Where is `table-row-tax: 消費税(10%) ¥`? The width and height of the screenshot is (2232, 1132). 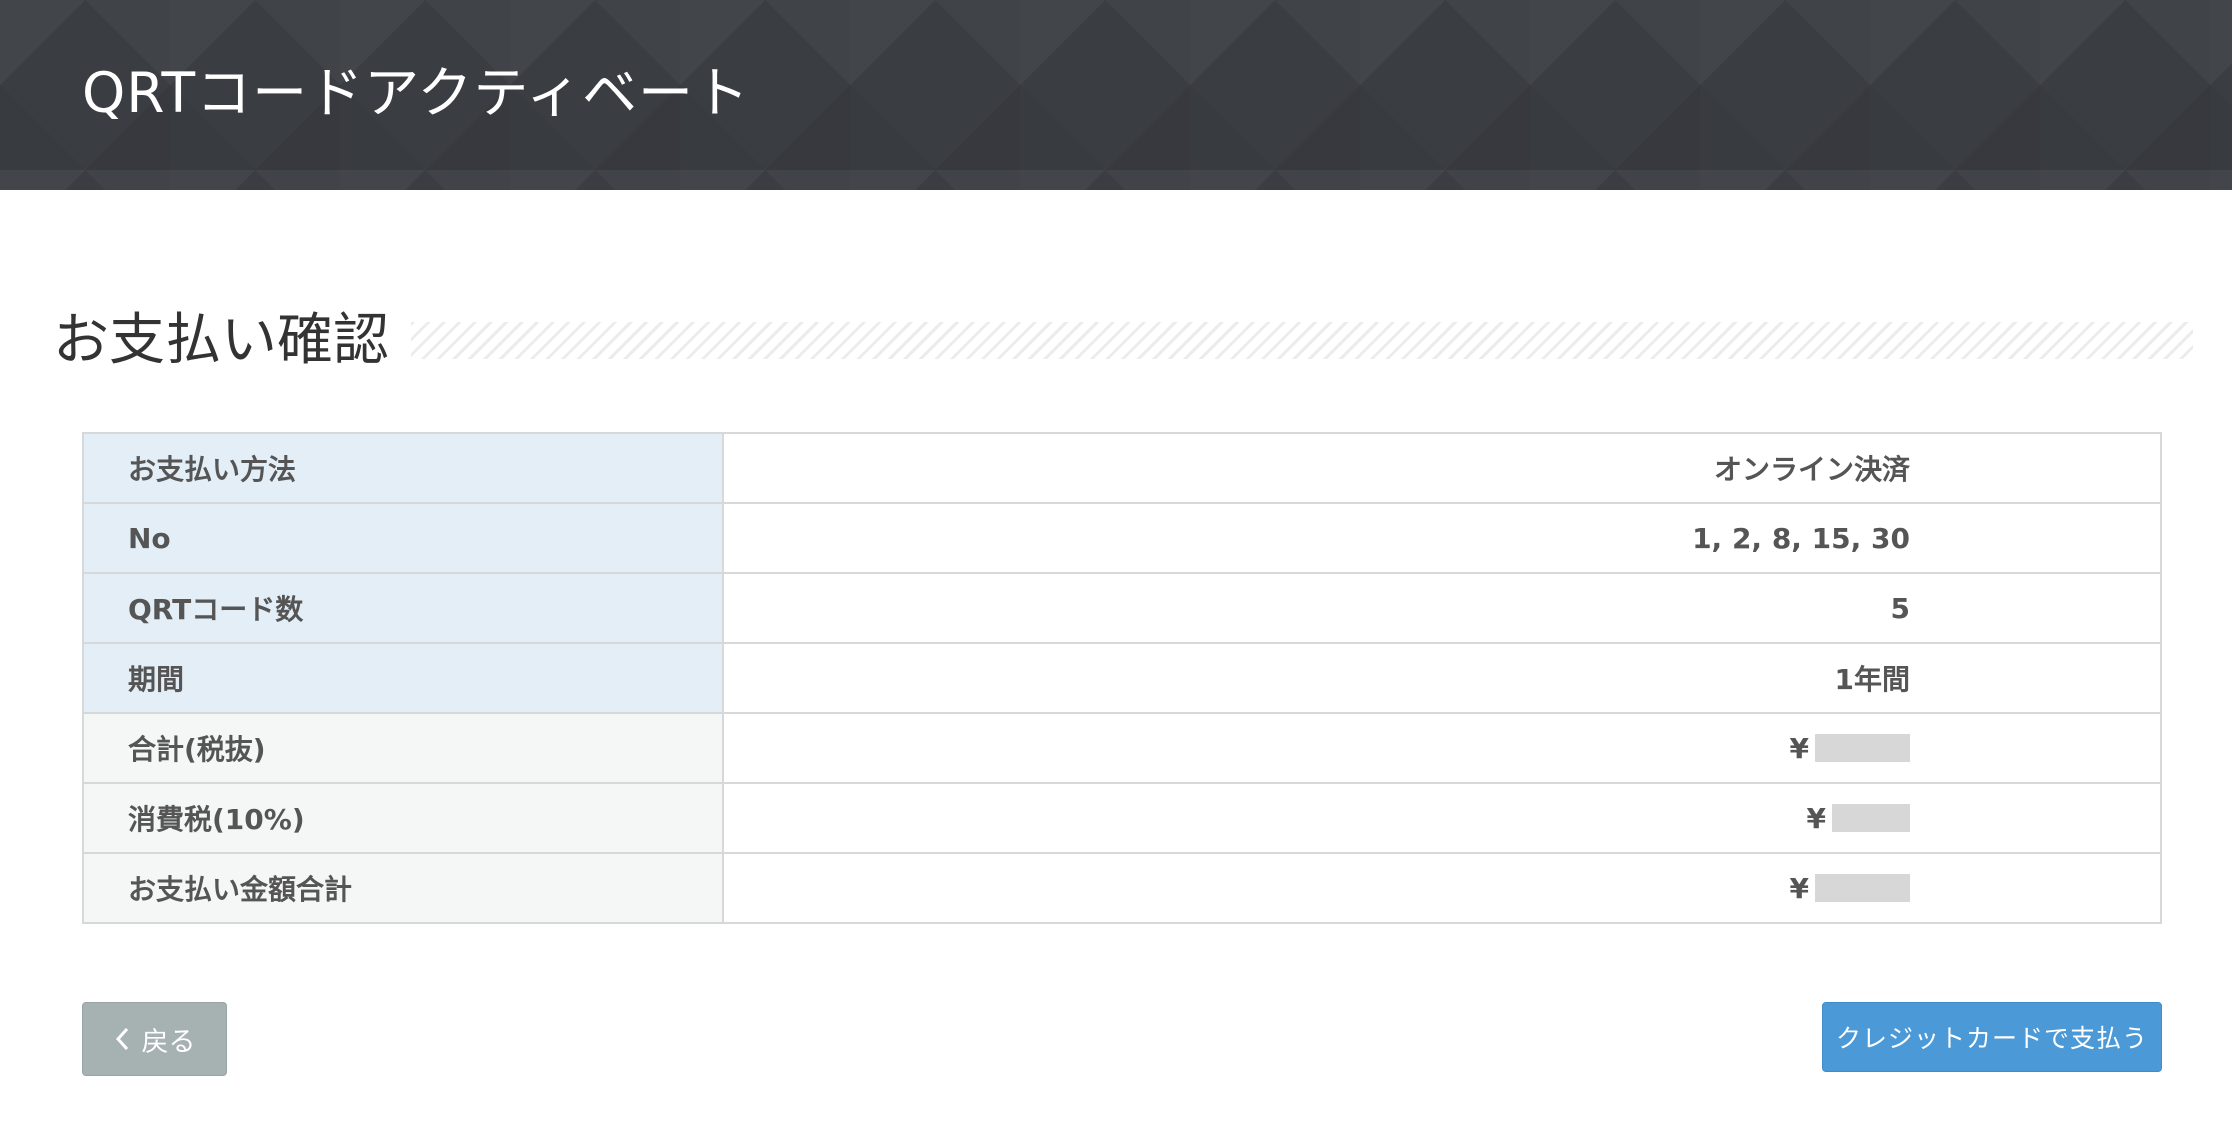
table-row-tax: 消費税(10%) ¥ is located at coordinates (1122, 818).